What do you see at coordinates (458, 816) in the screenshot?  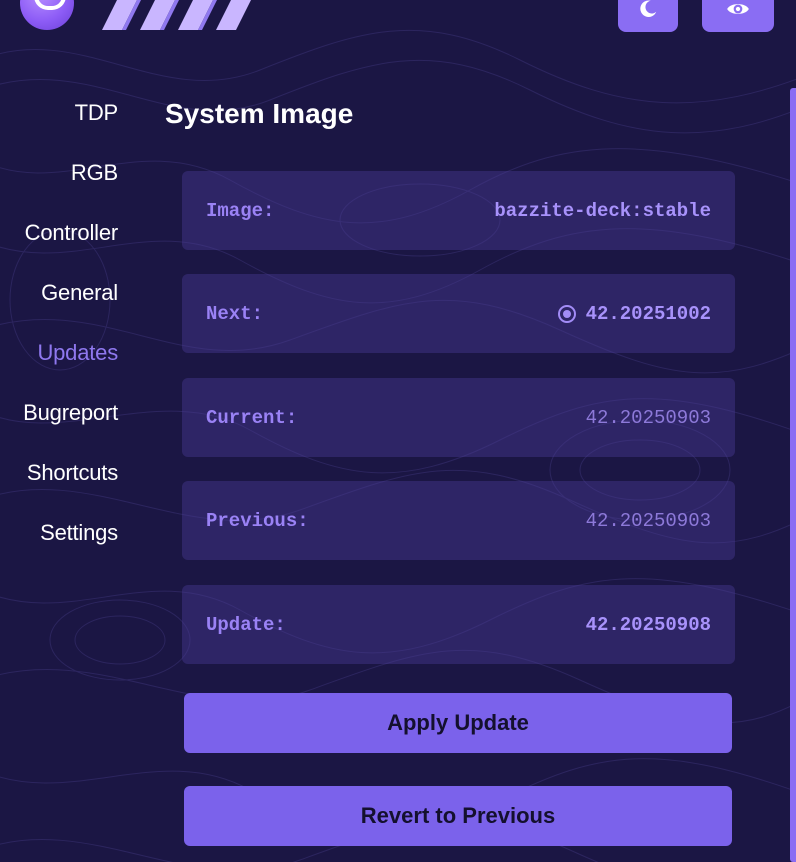 I see `revert-to-previous-button: Revert to Previous` at bounding box center [458, 816].